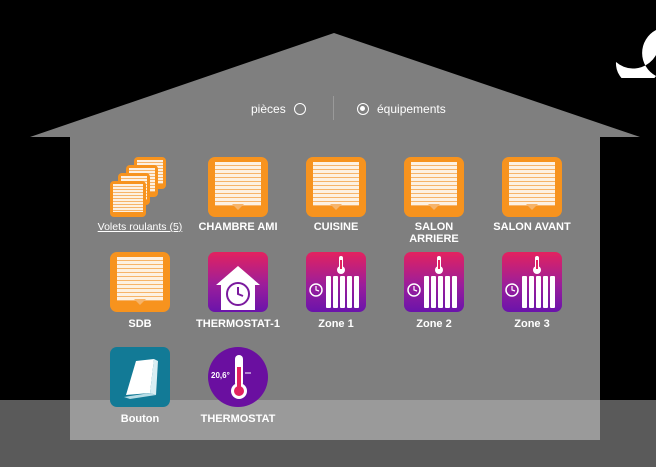 The width and height of the screenshot is (656, 467). What do you see at coordinates (532, 324) in the screenshot?
I see `tile-label: Zone 3` at bounding box center [532, 324].